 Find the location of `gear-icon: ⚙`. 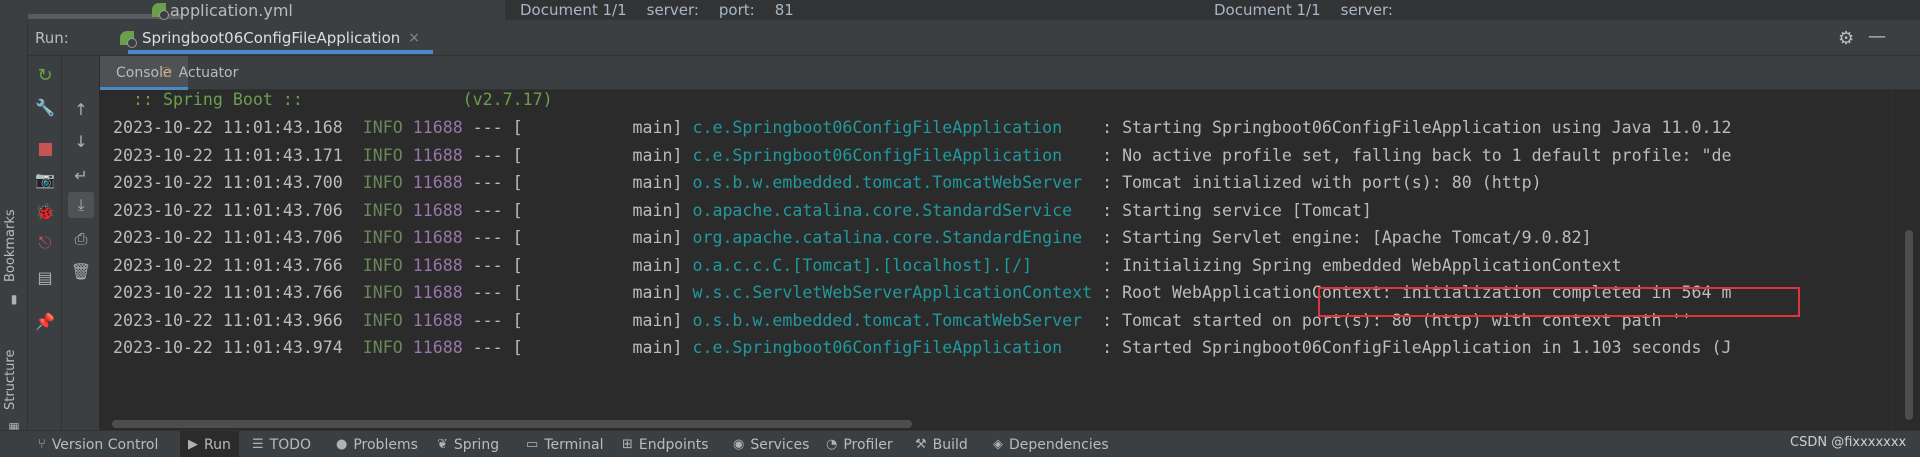

gear-icon: ⚙ is located at coordinates (1846, 38).